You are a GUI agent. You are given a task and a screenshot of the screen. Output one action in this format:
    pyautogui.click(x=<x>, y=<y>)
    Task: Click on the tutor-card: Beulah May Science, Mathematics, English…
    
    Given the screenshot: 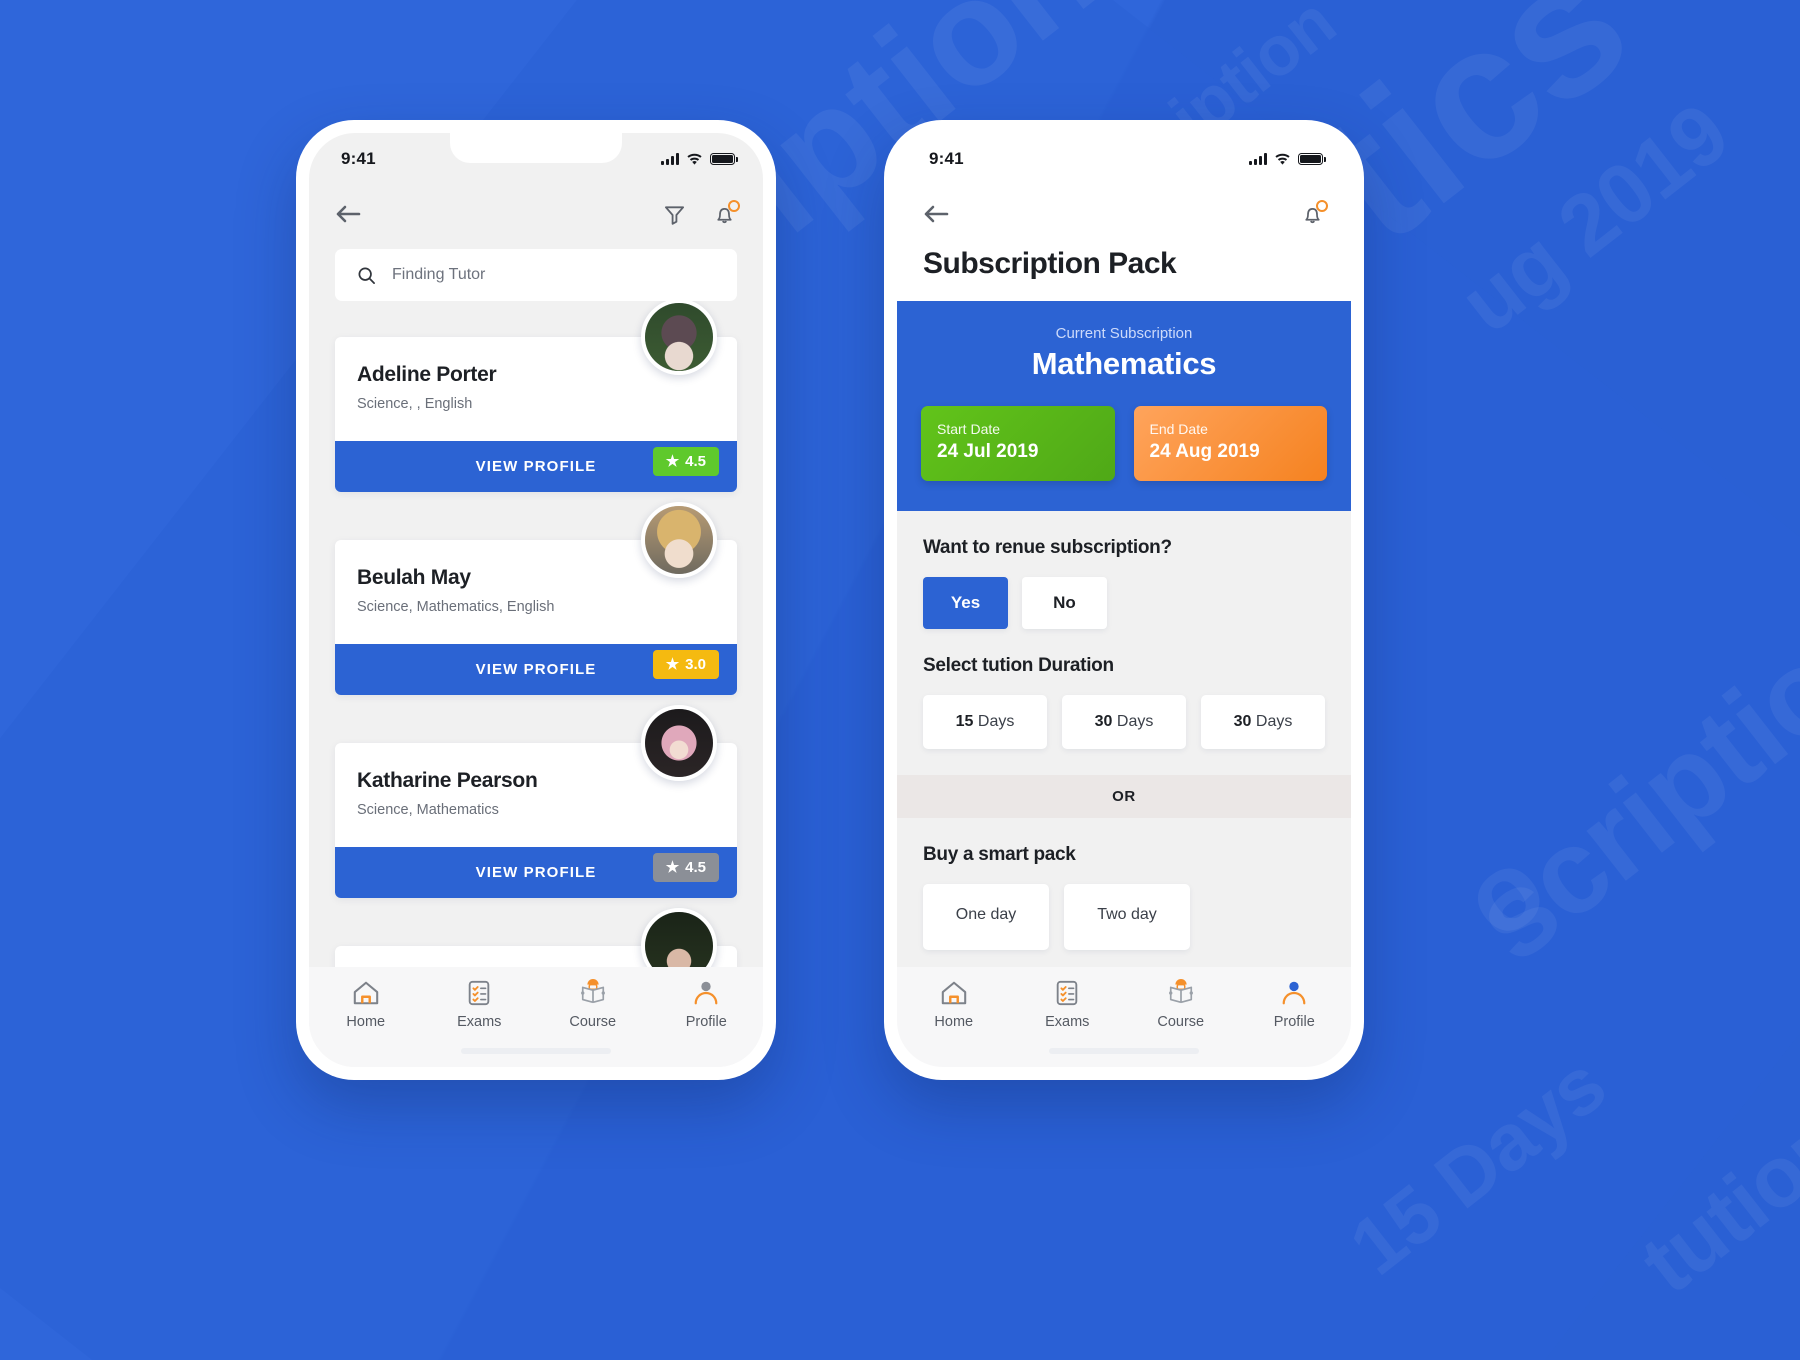 What is the action you would take?
    pyautogui.click(x=536, y=598)
    